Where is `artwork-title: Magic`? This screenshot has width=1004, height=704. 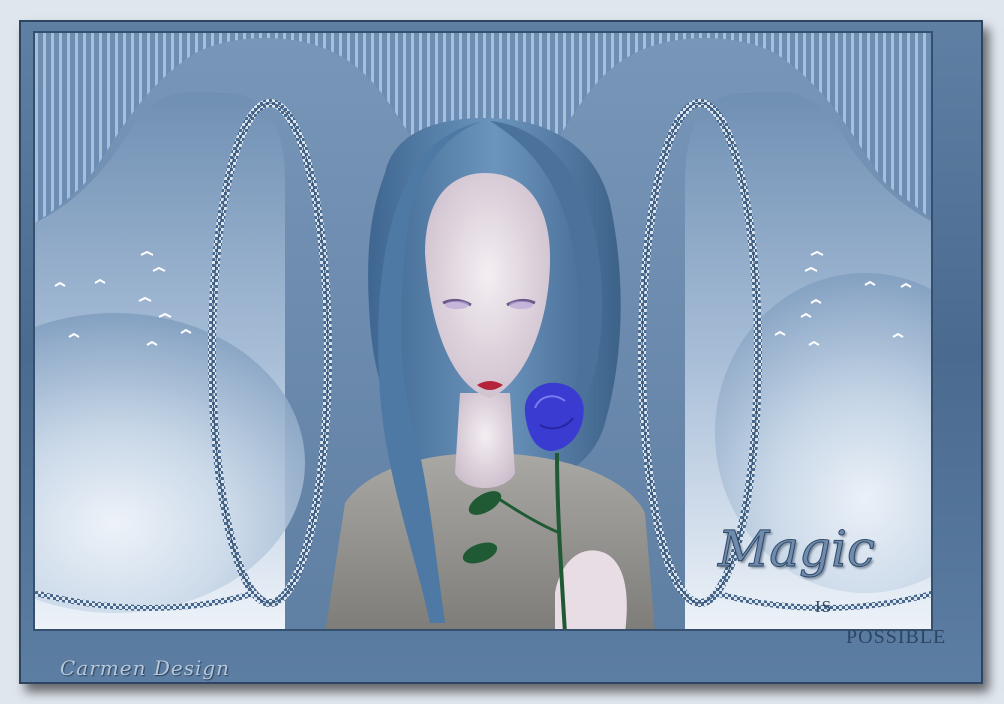
artwork-title: Magic is located at coordinates (796, 549).